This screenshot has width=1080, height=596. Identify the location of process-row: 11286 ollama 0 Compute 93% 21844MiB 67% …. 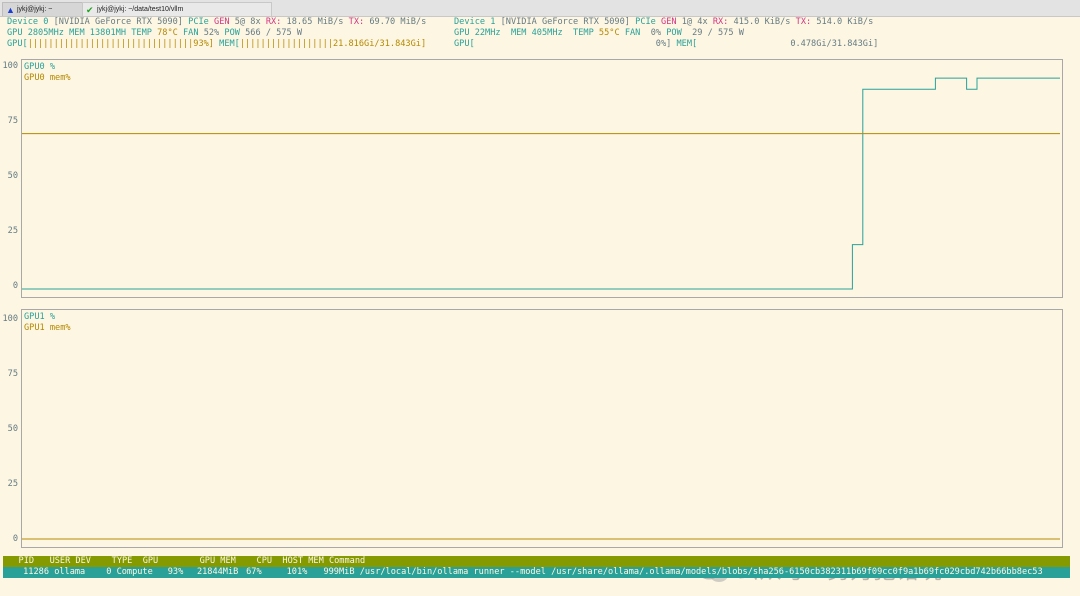
(536, 572).